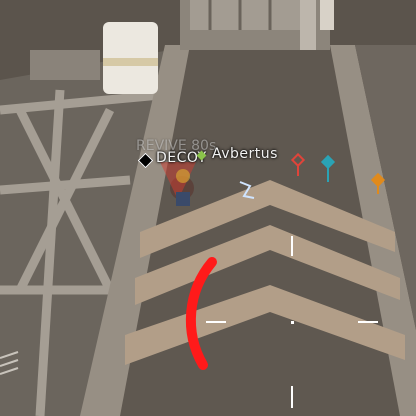 The image size is (416, 416). Describe the element at coordinates (65, 65) in the screenshot. I see `table` at that location.